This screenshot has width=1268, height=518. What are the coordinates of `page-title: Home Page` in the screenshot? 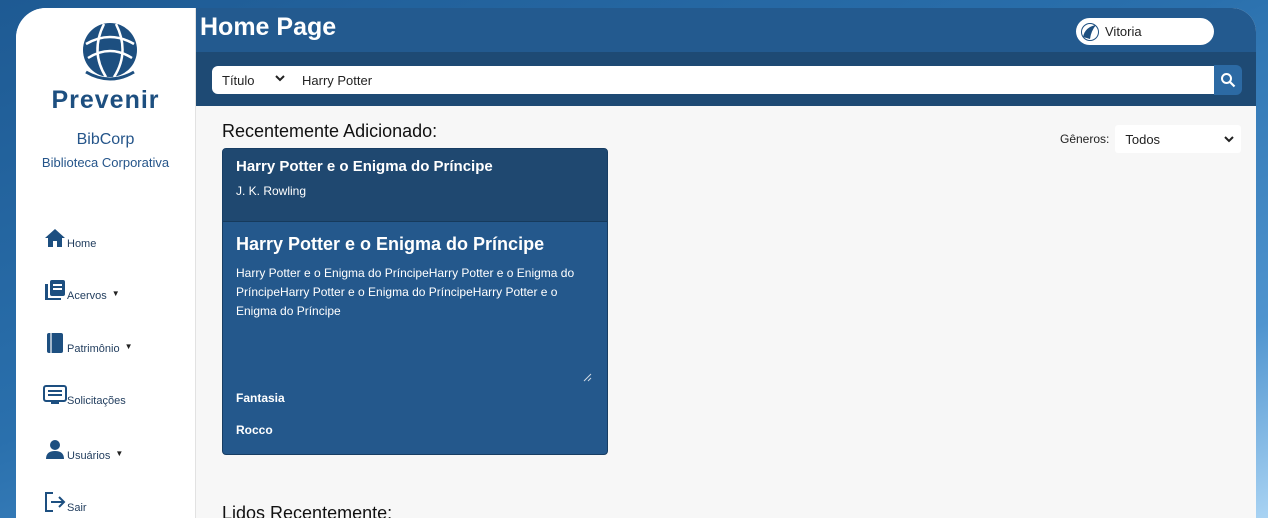 It's located at (268, 27).